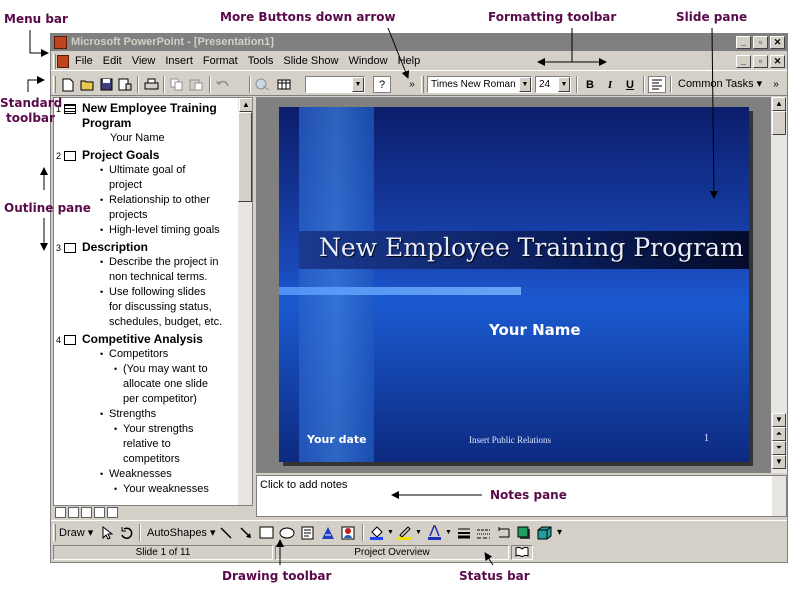 Image resolution: width=800 pixels, height=600 pixels. I want to click on drawing-toolbar-grip, so click(54, 532).